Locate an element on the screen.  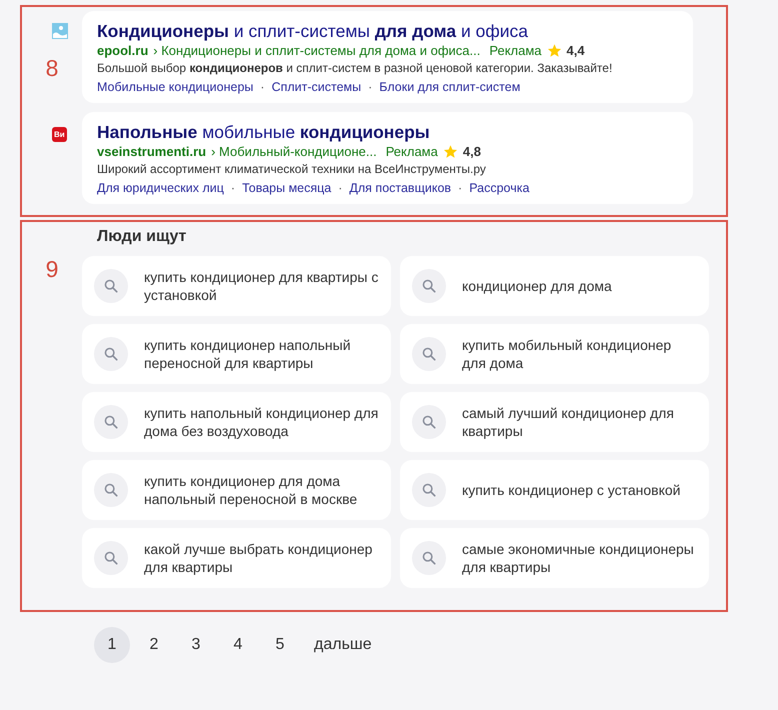
favicon-icon is located at coordinates (60, 31).